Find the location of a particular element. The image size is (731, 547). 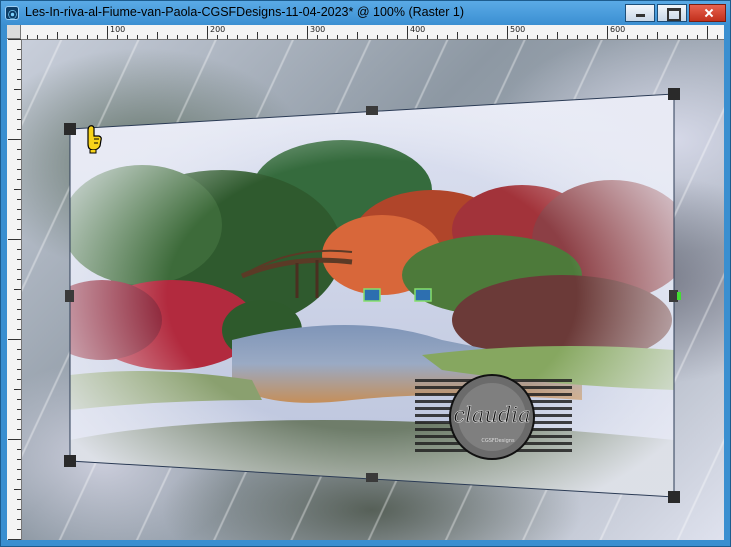

vertical-ruler is located at coordinates (14, 289).